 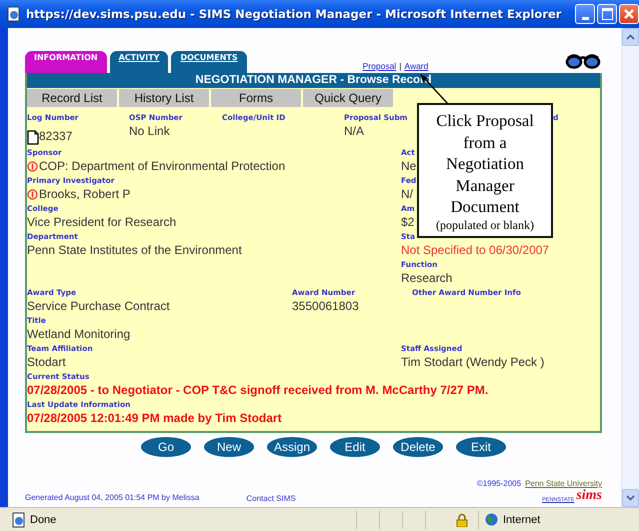 What do you see at coordinates (499, 483) in the screenshot?
I see `copyright: ©1995-2005` at bounding box center [499, 483].